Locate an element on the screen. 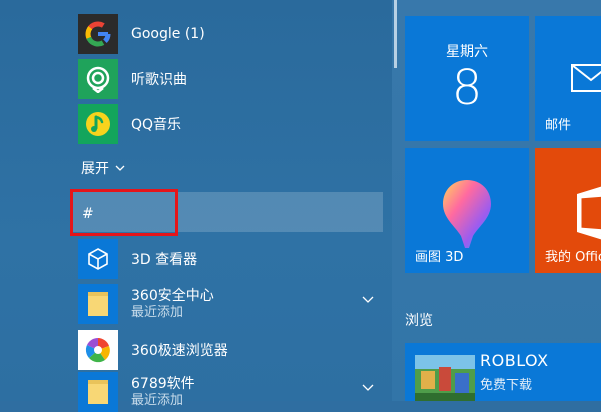 This screenshot has width=601, height=412. tile-label: 我的 Office is located at coordinates (573, 257).